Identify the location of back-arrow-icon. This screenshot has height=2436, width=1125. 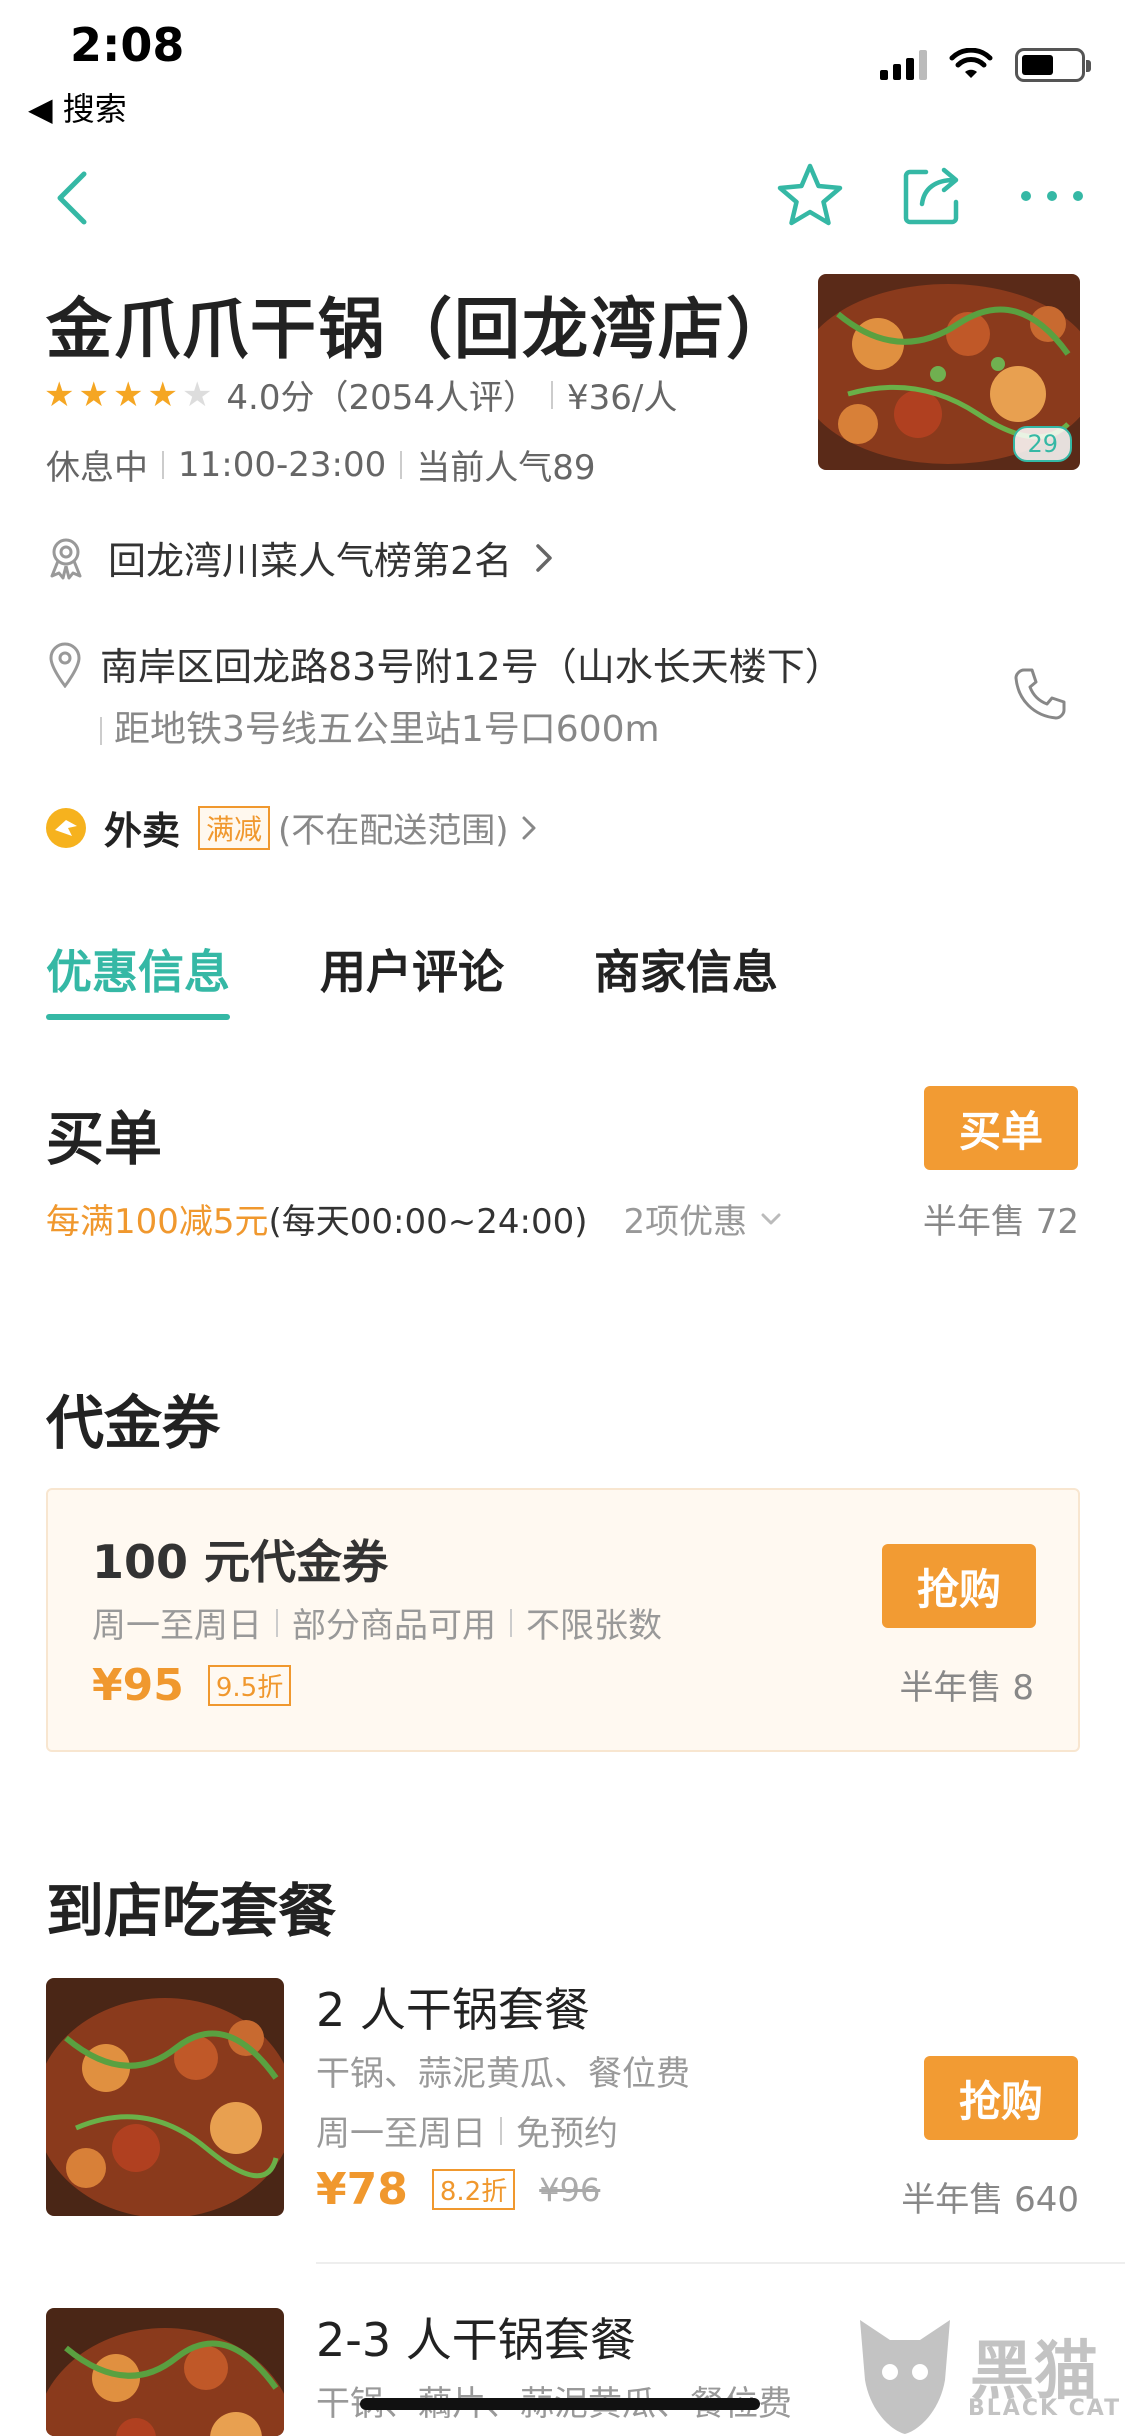
(73, 198).